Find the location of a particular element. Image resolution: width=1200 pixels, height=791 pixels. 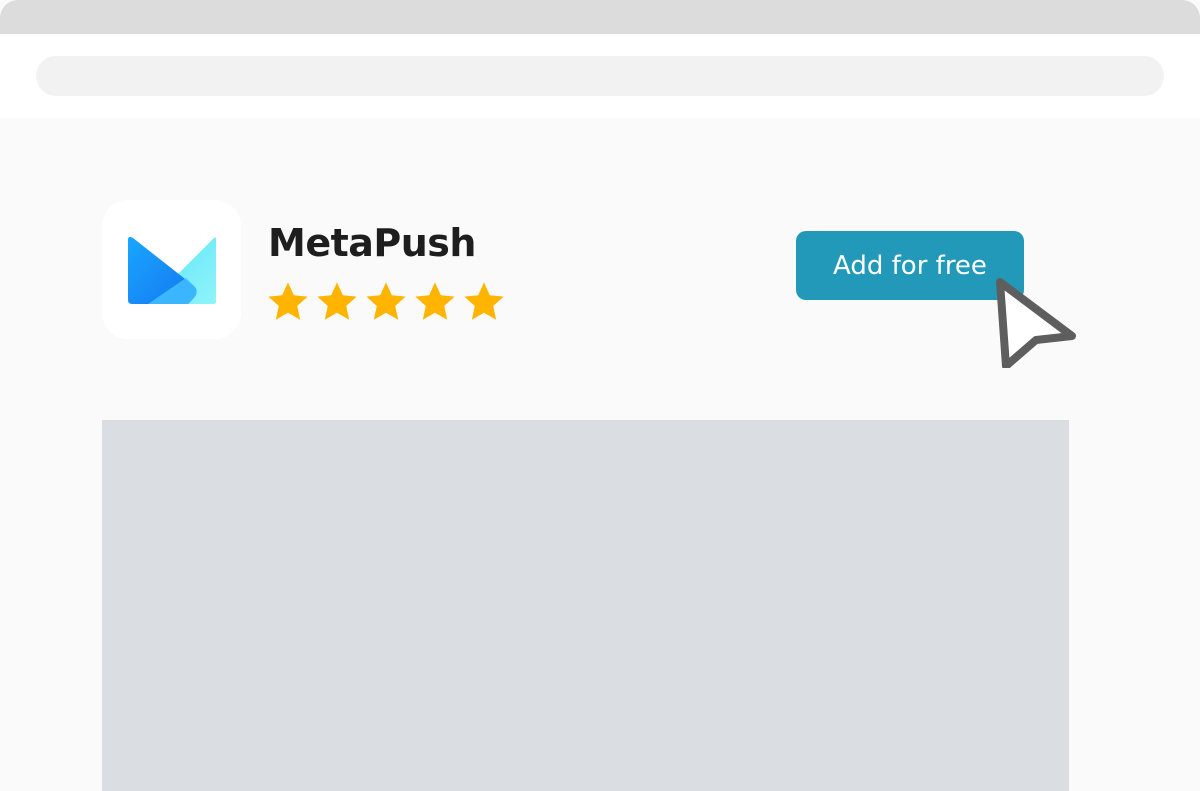

address-bar is located at coordinates (600, 76).